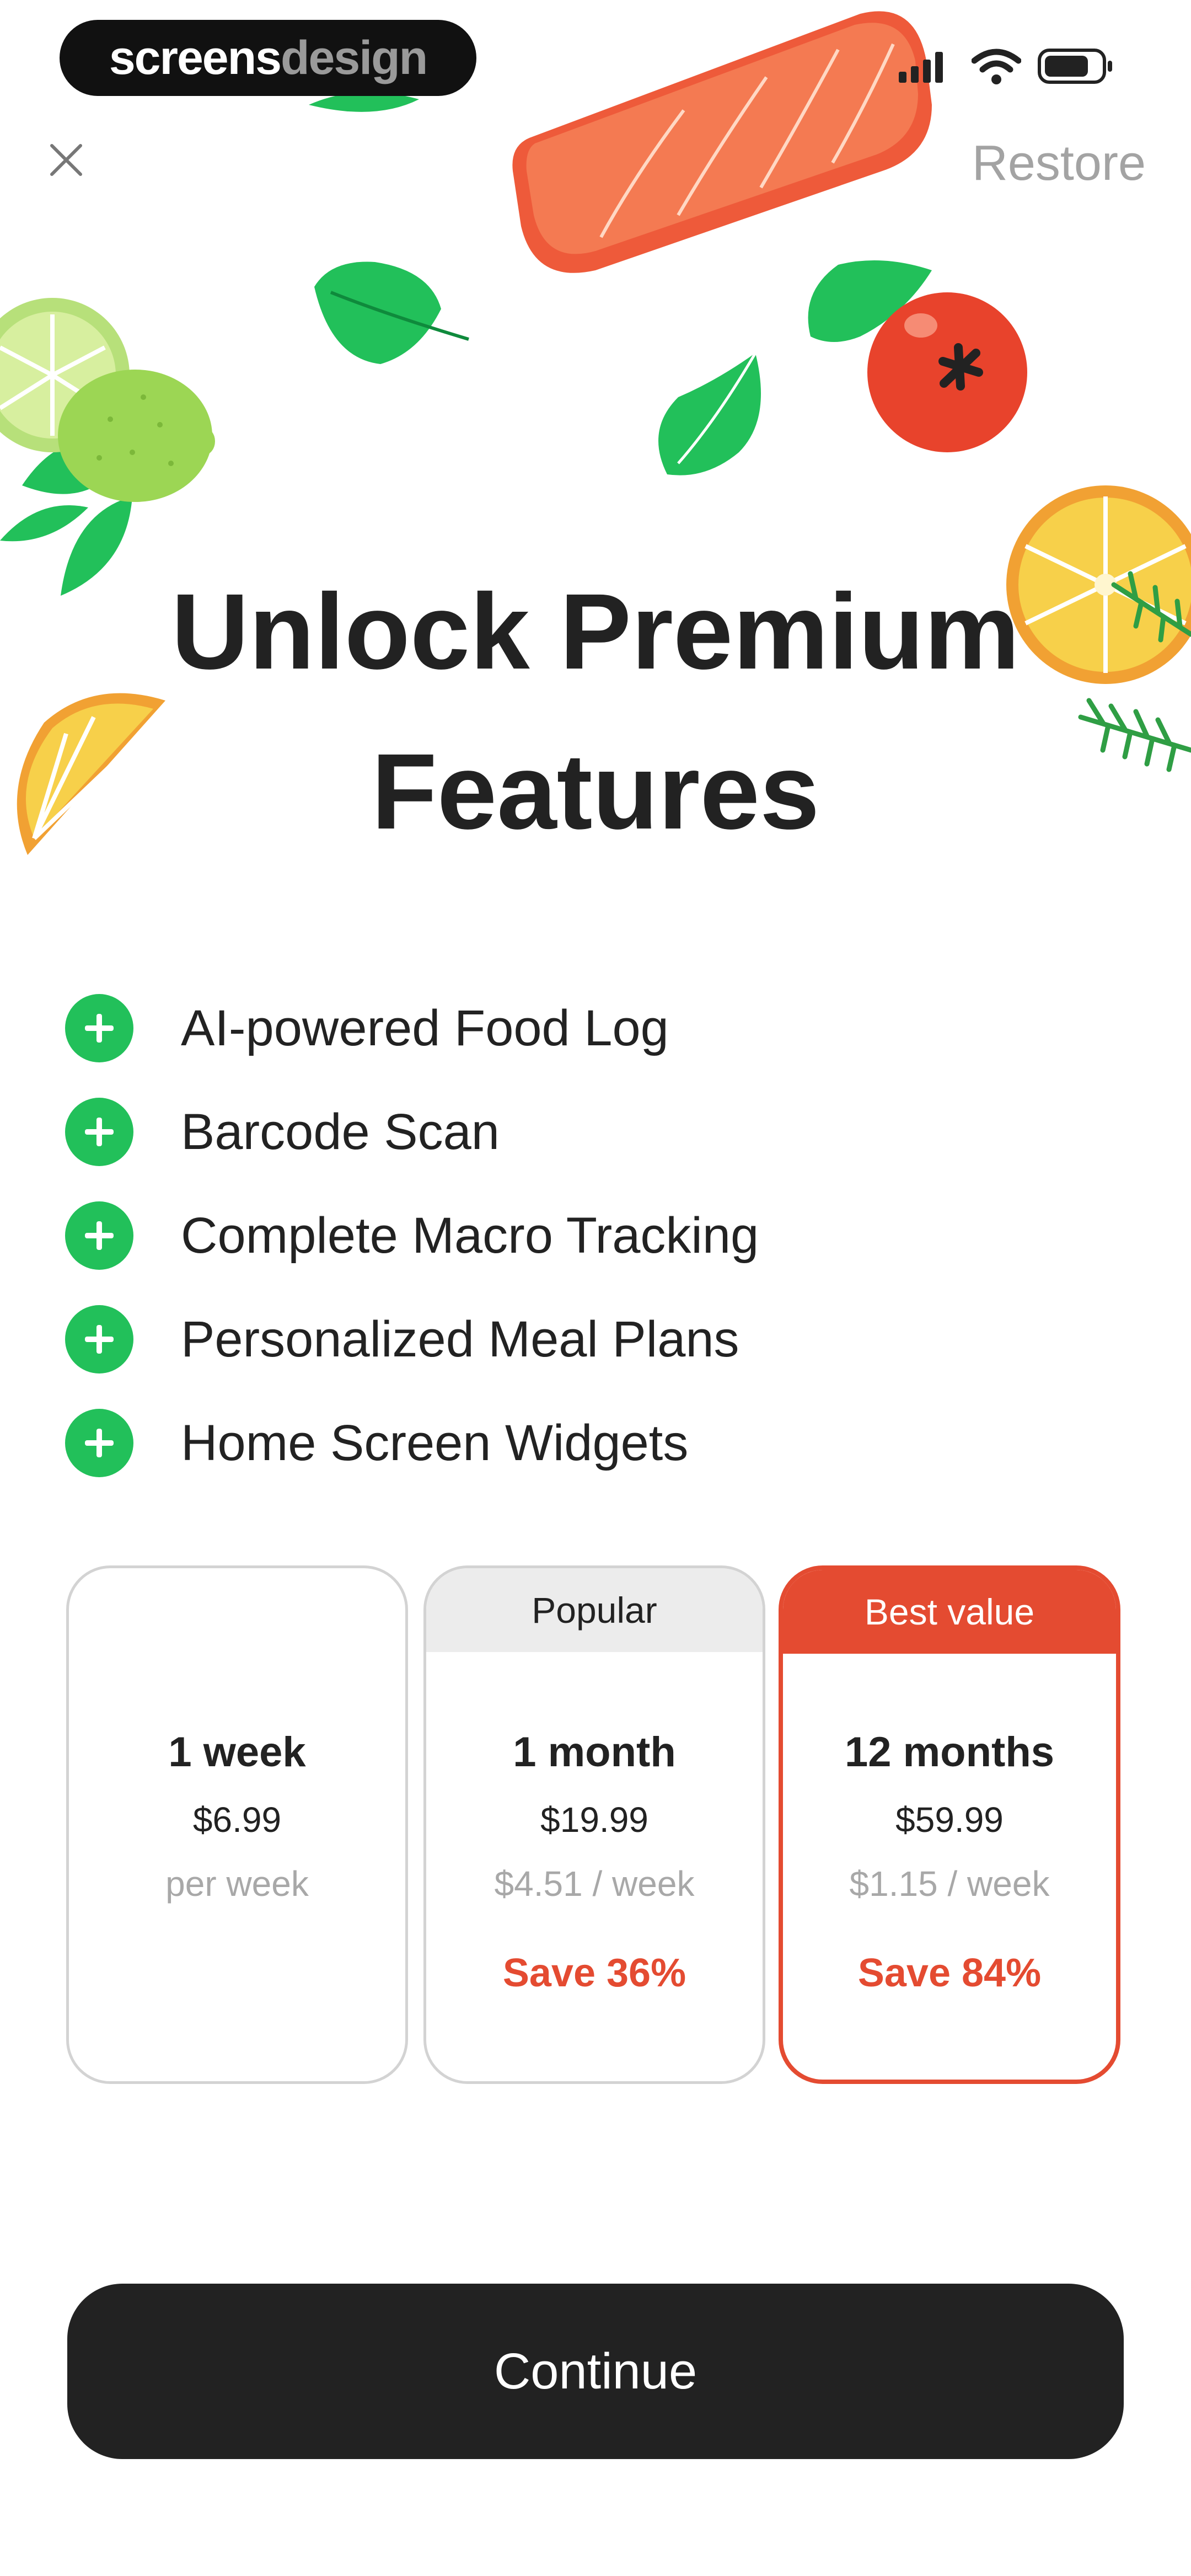 Image resolution: width=1191 pixels, height=2576 pixels. I want to click on brand-text-primary: screens, so click(195, 57).